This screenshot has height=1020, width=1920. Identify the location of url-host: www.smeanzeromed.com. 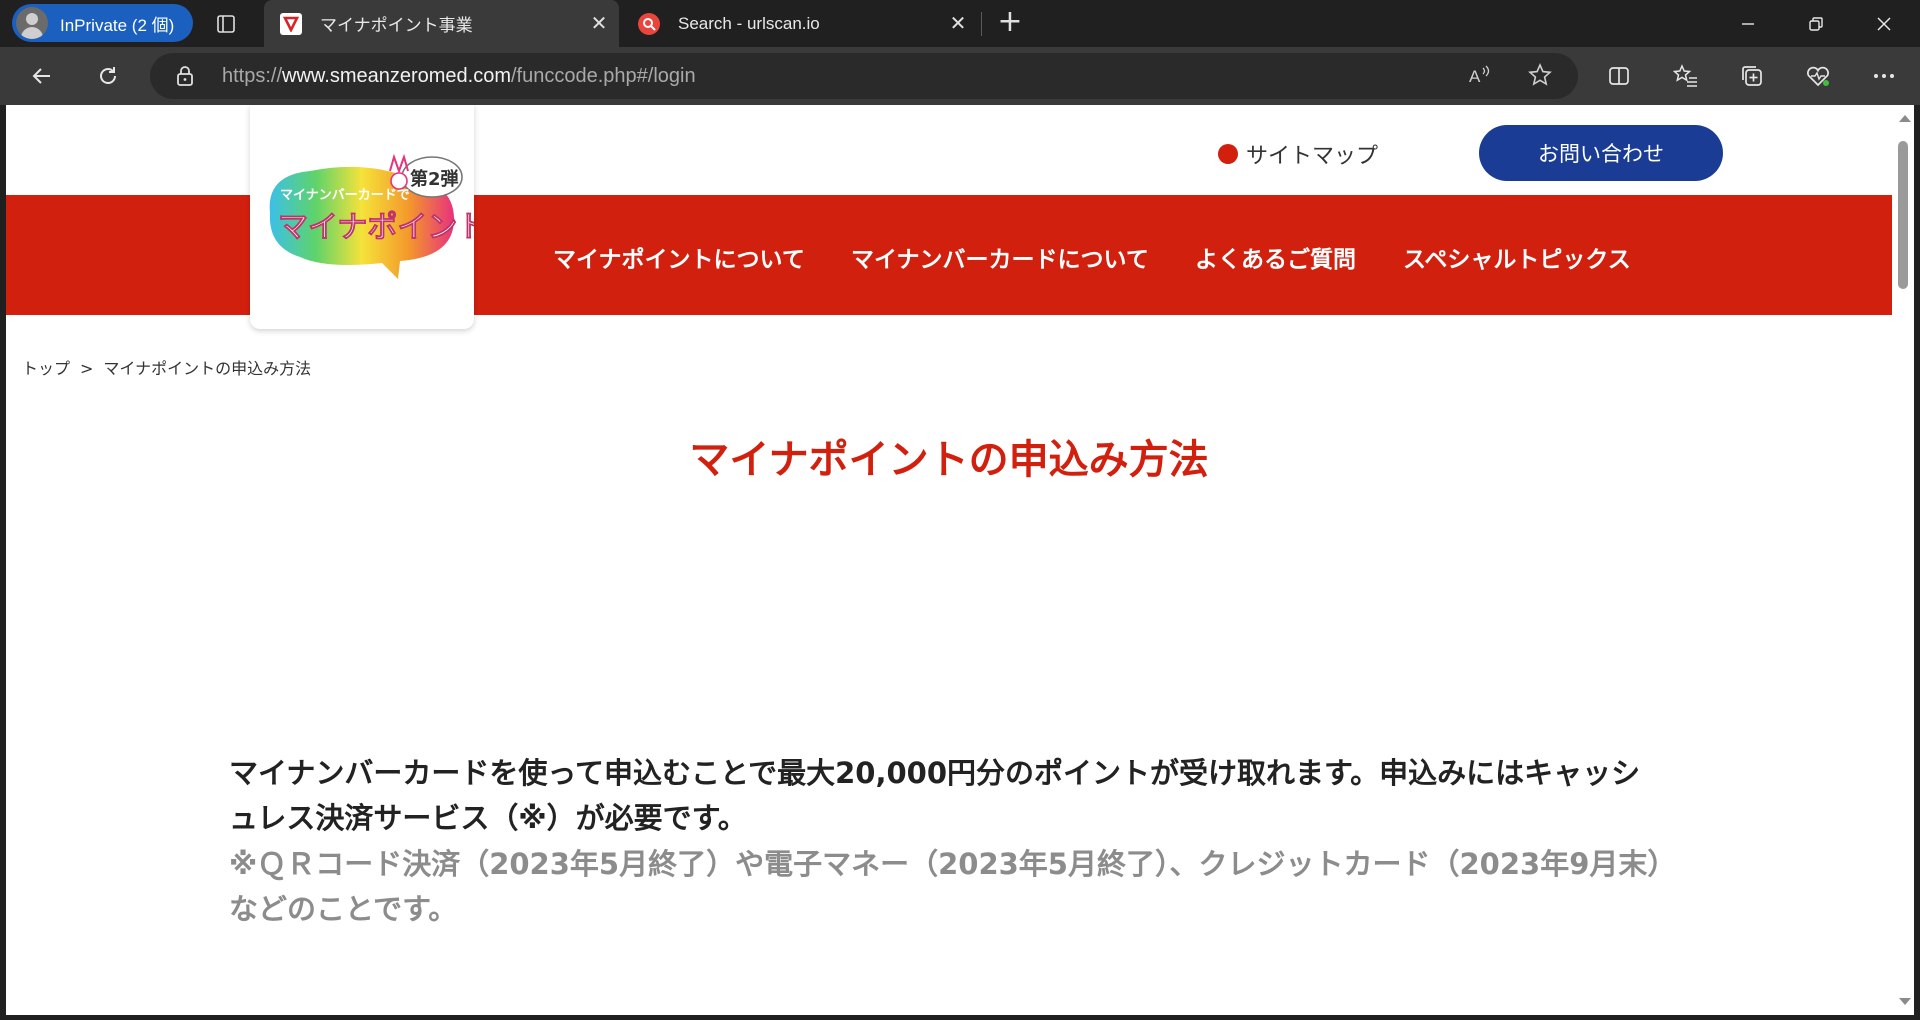
(396, 76).